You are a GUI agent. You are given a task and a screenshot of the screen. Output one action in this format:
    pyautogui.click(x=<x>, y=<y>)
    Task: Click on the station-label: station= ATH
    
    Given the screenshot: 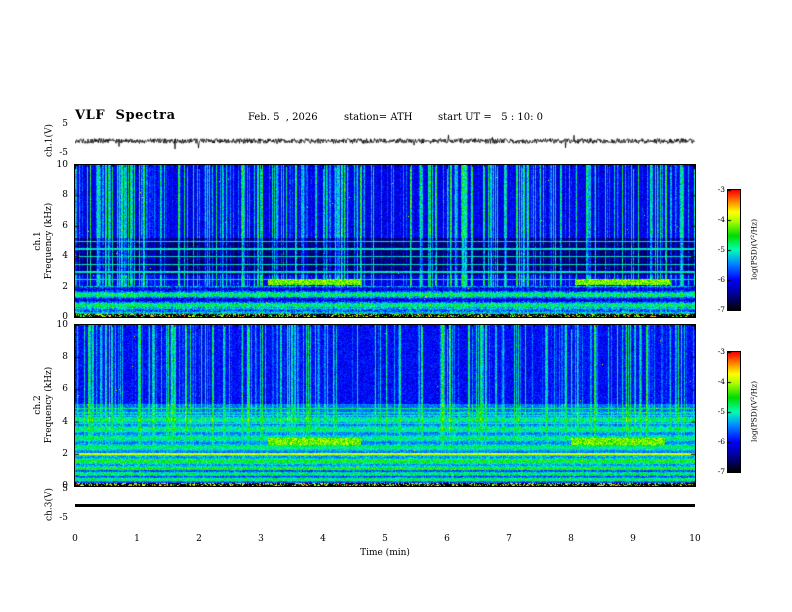 What is the action you would take?
    pyautogui.click(x=378, y=117)
    